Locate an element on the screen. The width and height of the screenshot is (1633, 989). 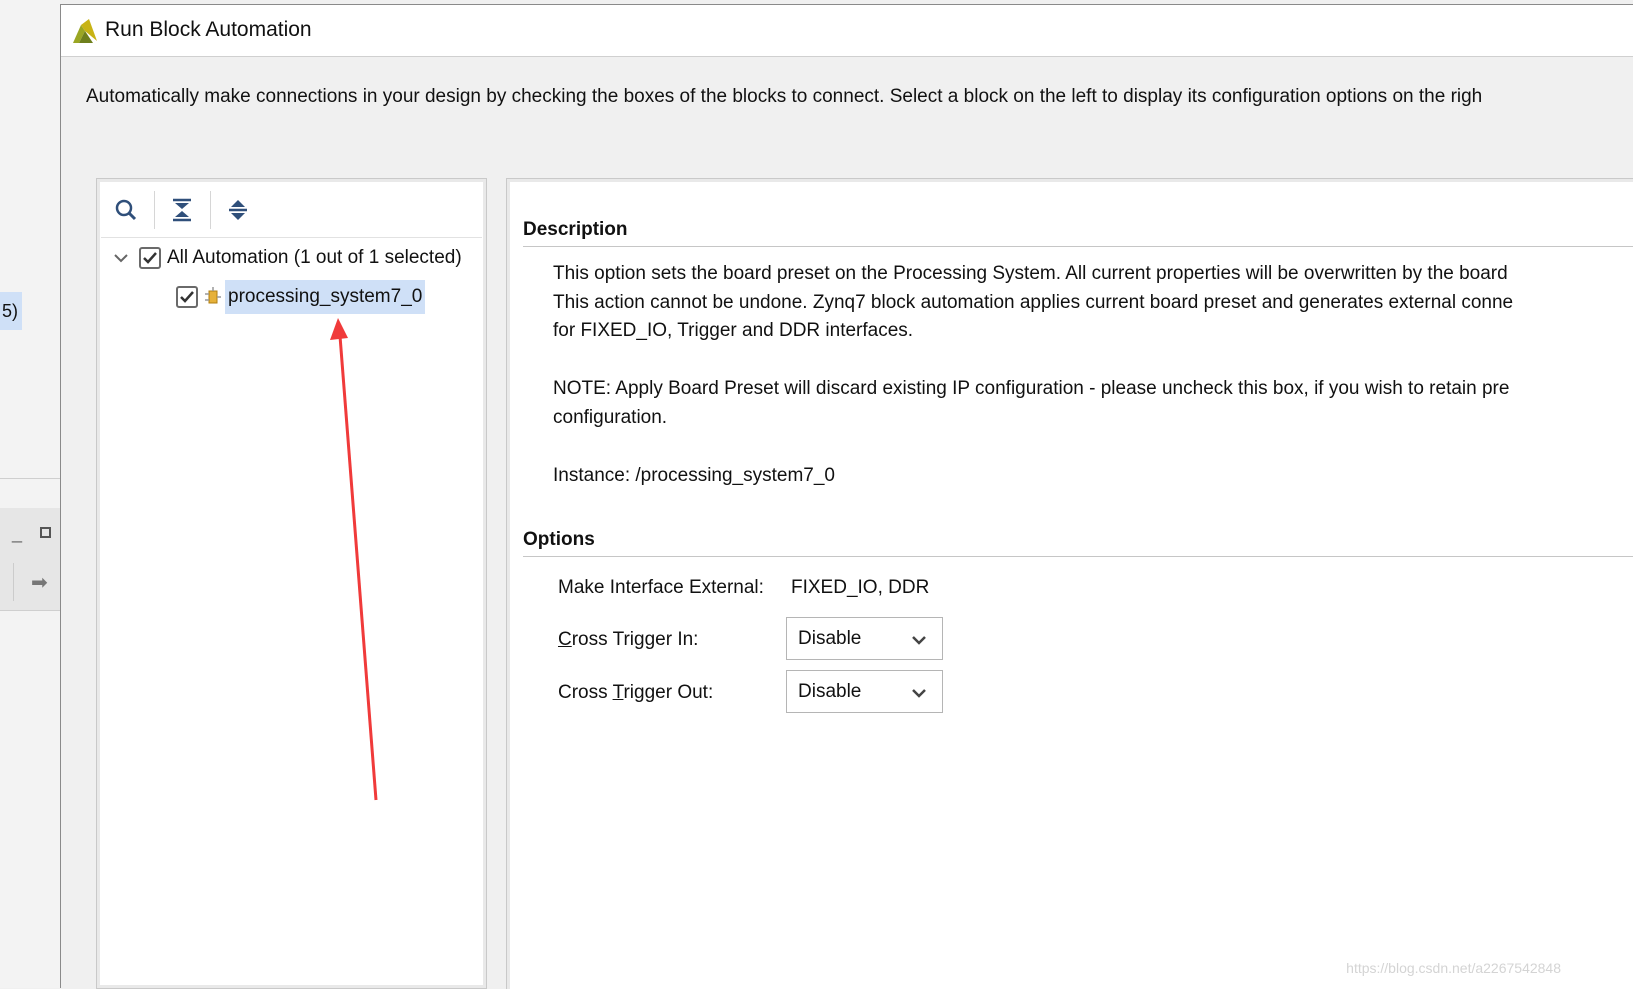
processing-system-label: processing_system7_0 is located at coordinates (325, 297).